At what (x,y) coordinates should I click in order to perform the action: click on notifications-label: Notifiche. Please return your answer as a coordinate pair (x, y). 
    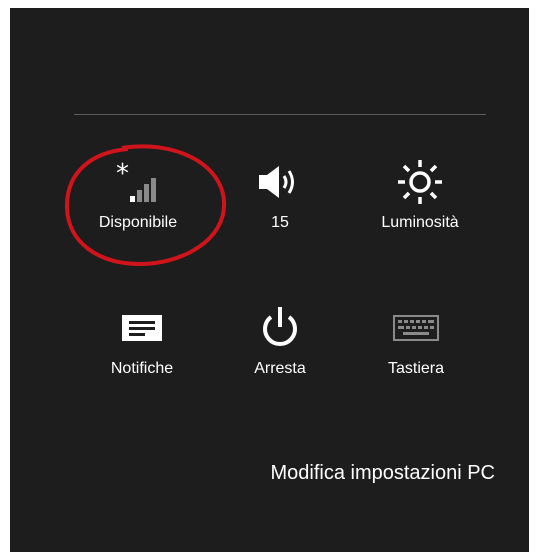
    Looking at the image, I should click on (142, 368).